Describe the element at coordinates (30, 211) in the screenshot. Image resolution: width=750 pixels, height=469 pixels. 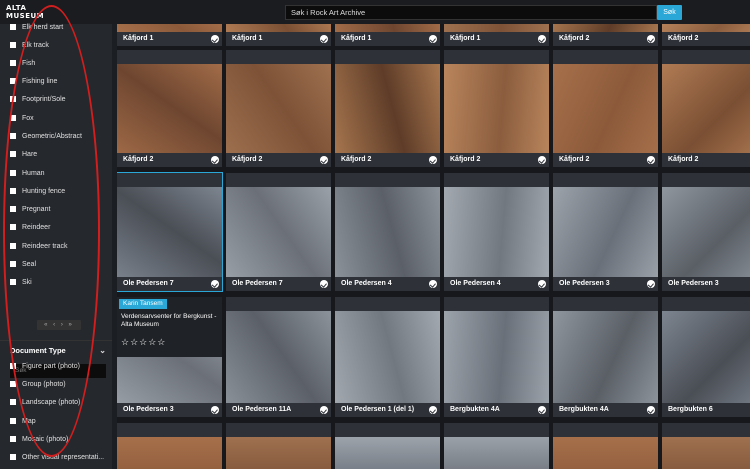
I see `filter-item: Pregnant` at that location.